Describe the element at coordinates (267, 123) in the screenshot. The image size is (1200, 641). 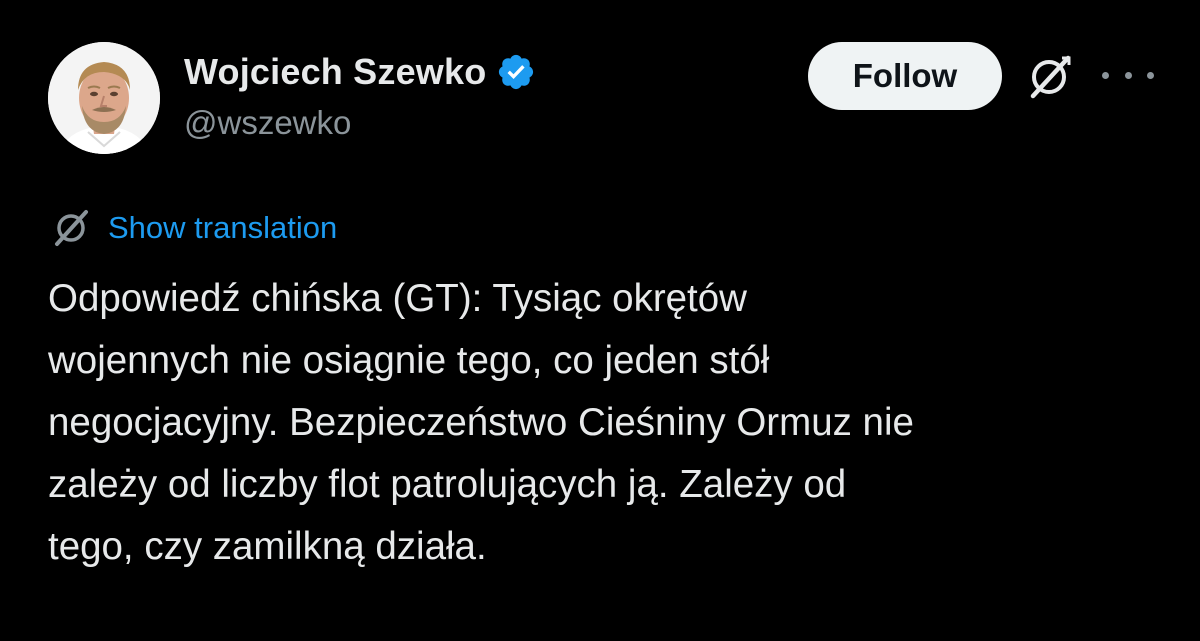
I see `author-handle: @wszewko` at that location.